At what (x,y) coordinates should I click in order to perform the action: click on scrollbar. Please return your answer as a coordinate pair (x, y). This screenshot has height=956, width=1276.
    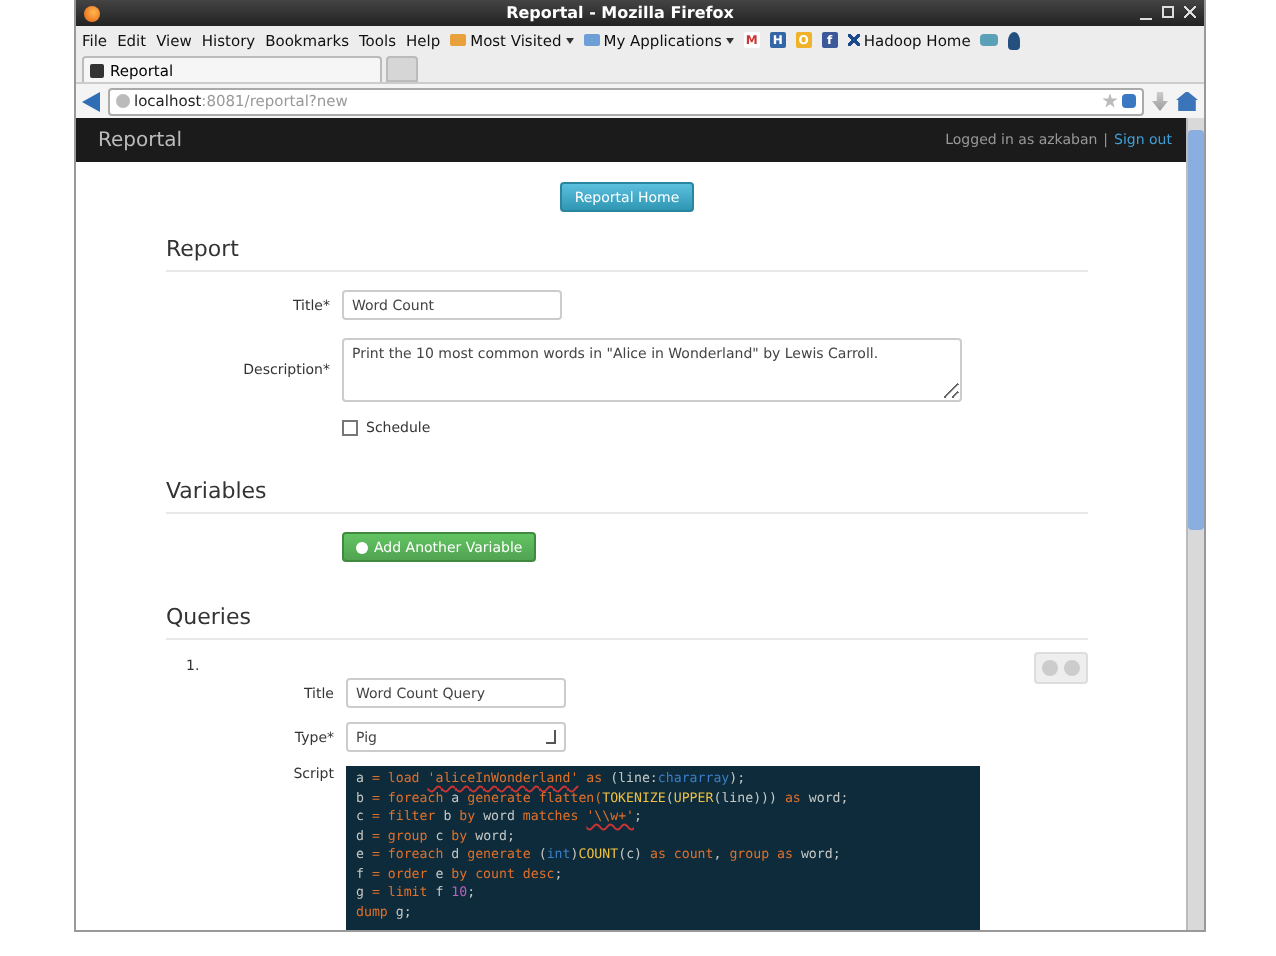
    Looking at the image, I should click on (1195, 524).